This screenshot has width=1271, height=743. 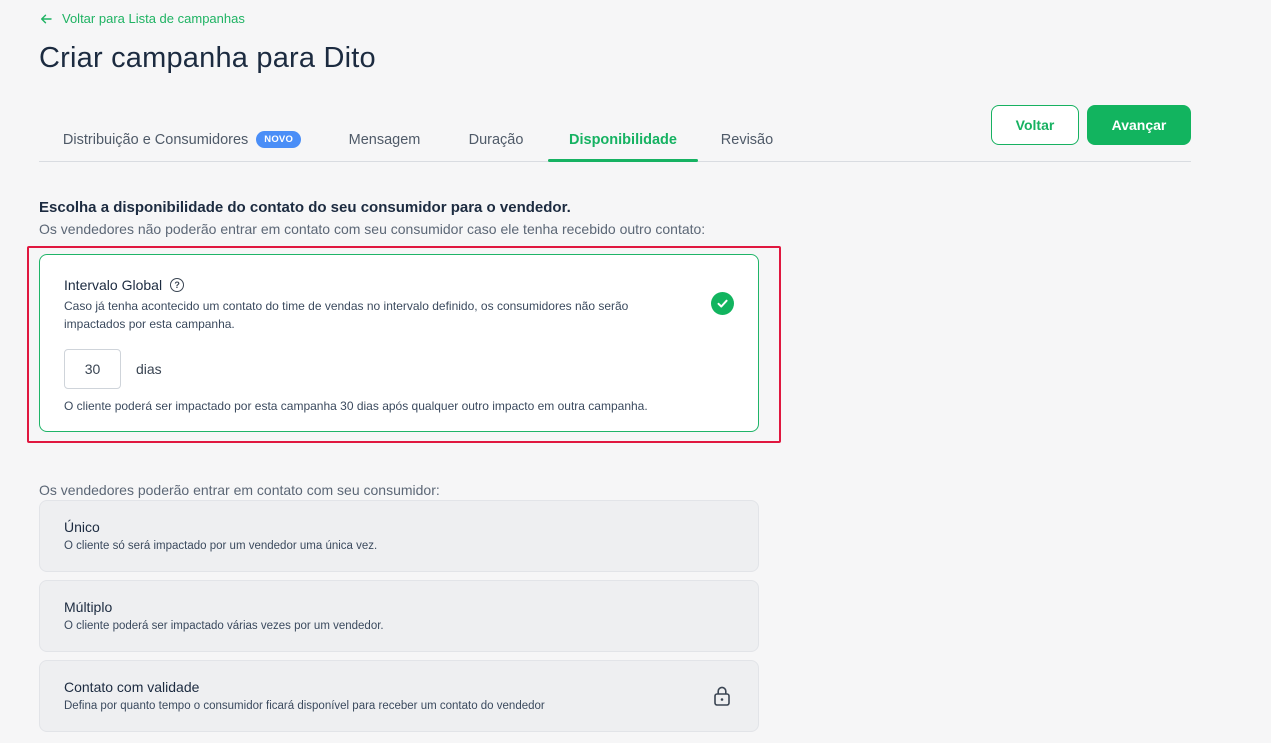 What do you see at coordinates (113, 285) in the screenshot?
I see `global-interval-title: Intervalo Global` at bounding box center [113, 285].